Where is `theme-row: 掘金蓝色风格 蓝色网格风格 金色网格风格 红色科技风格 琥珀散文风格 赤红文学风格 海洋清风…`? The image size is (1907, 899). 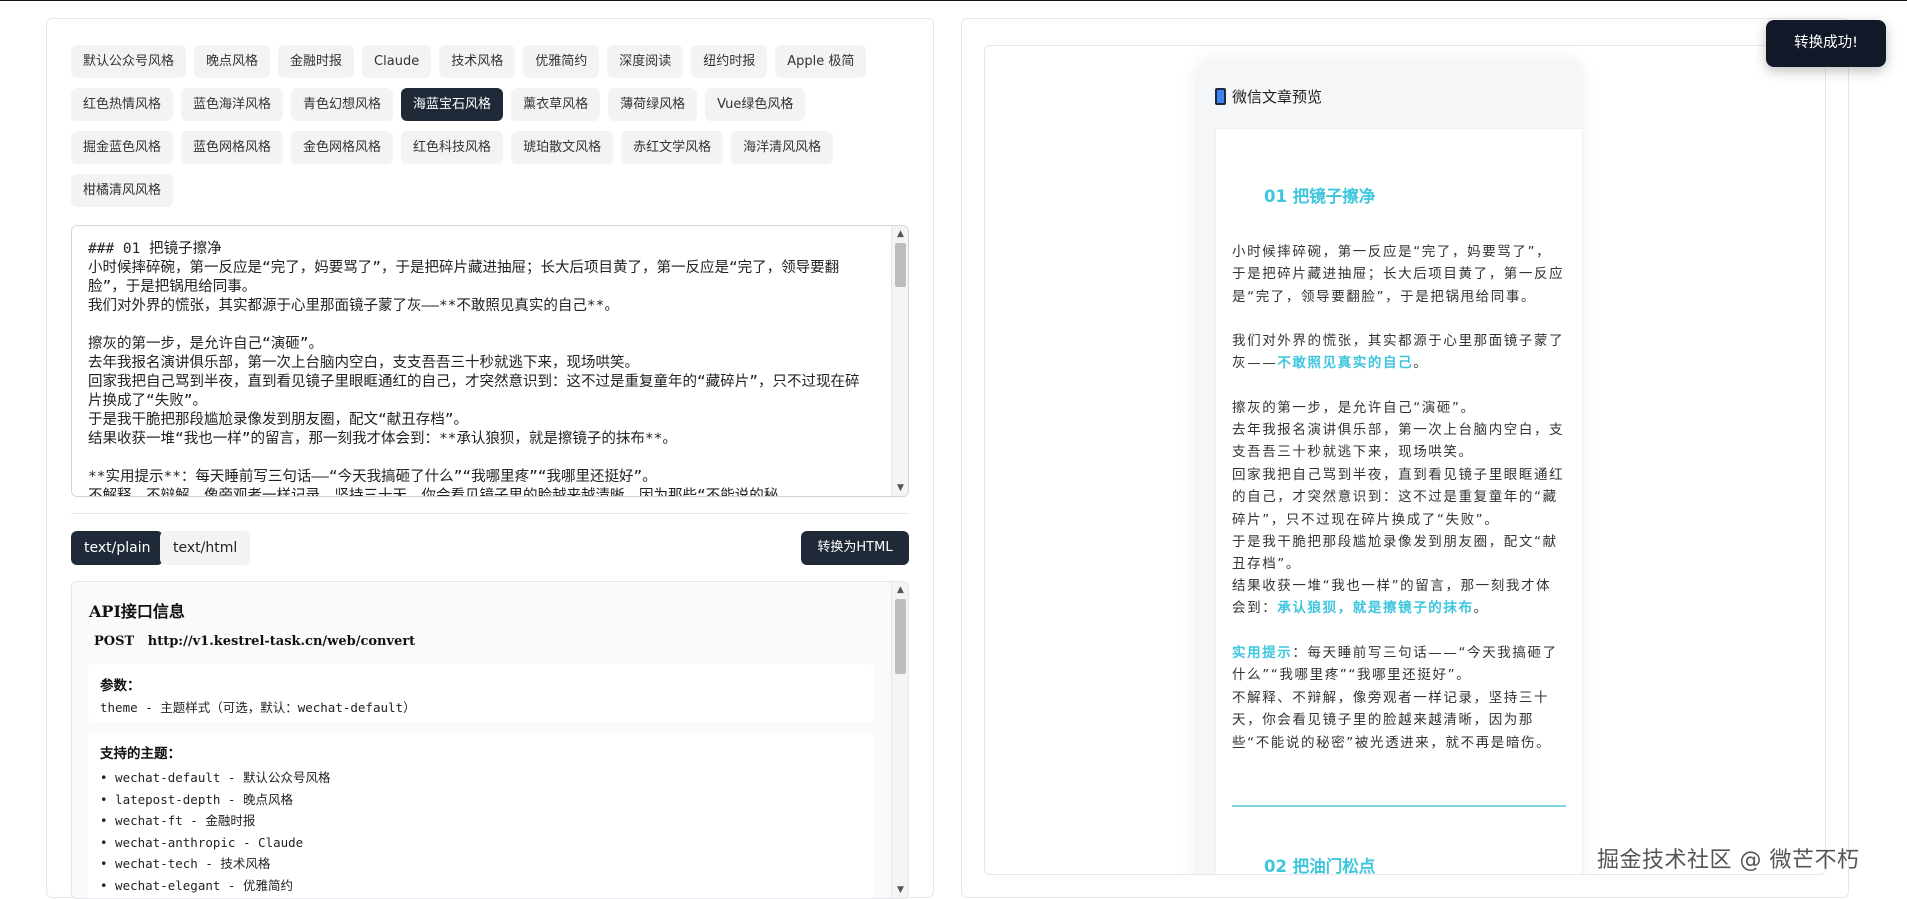 theme-row: 掘金蓝色风格 蓝色网格风格 金色网格风格 红色科技风格 琥珀散文风格 赤红文学风格 海洋清风… is located at coordinates (491, 152).